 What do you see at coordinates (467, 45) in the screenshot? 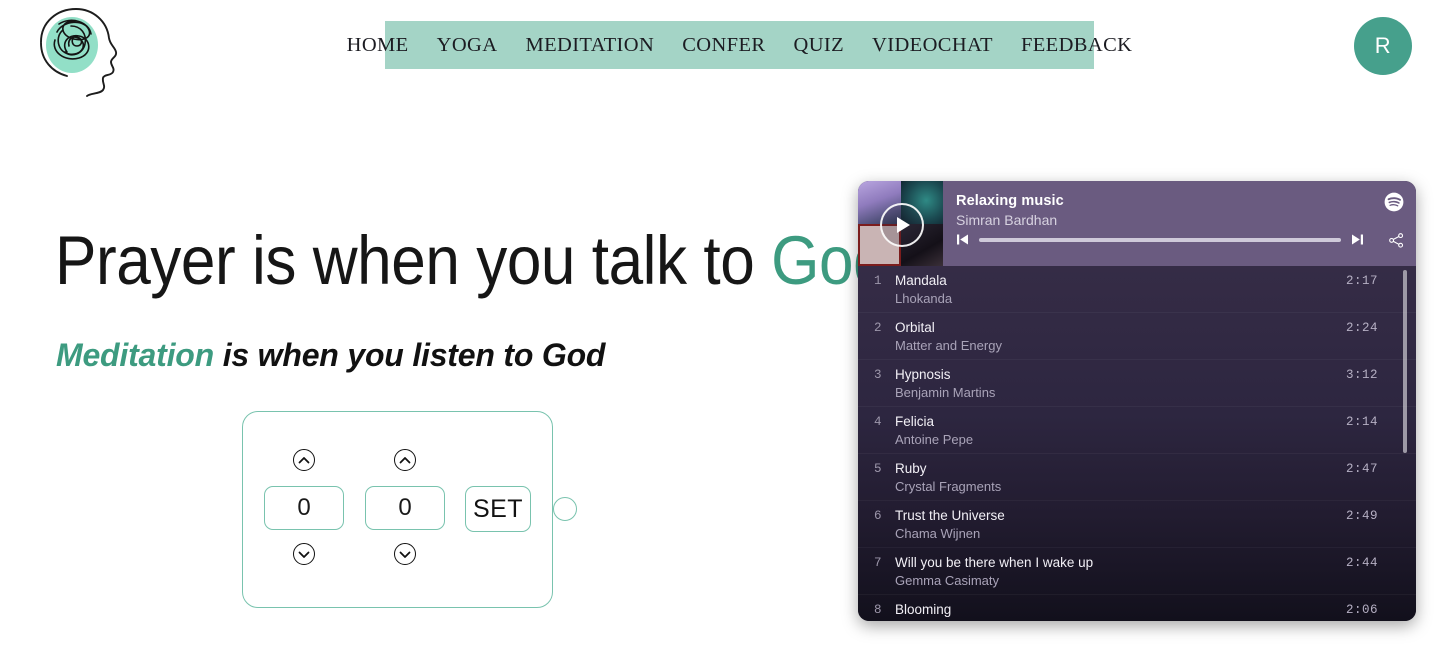
I see `nav-item-yoga: YOGA` at bounding box center [467, 45].